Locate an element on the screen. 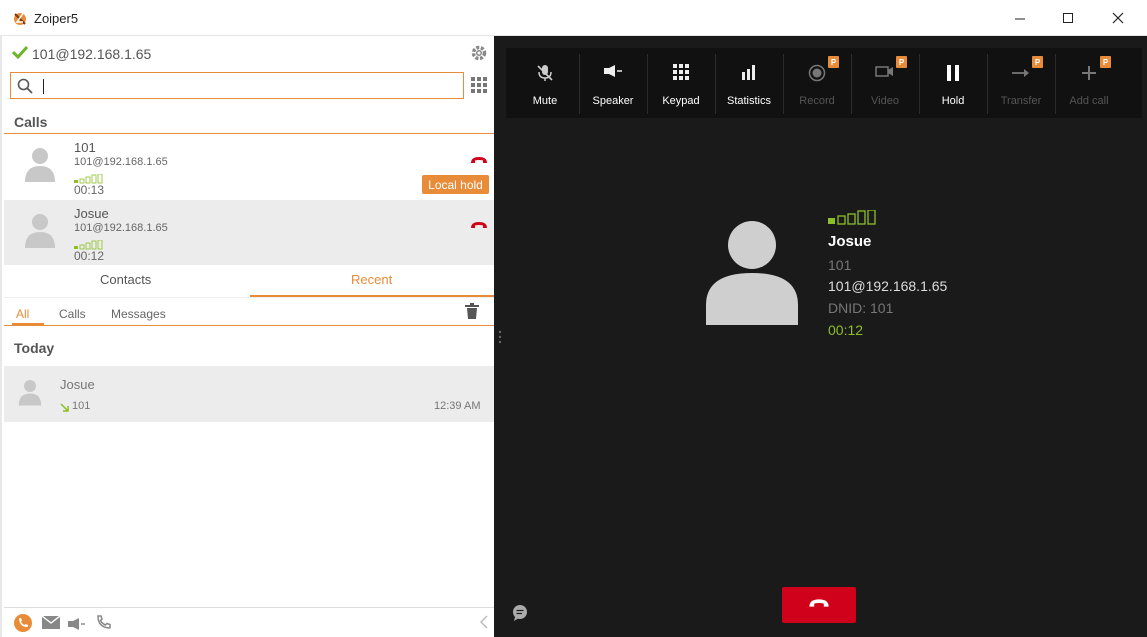 The height and width of the screenshot is (637, 1147). add-icon is located at coordinates (1089, 73).